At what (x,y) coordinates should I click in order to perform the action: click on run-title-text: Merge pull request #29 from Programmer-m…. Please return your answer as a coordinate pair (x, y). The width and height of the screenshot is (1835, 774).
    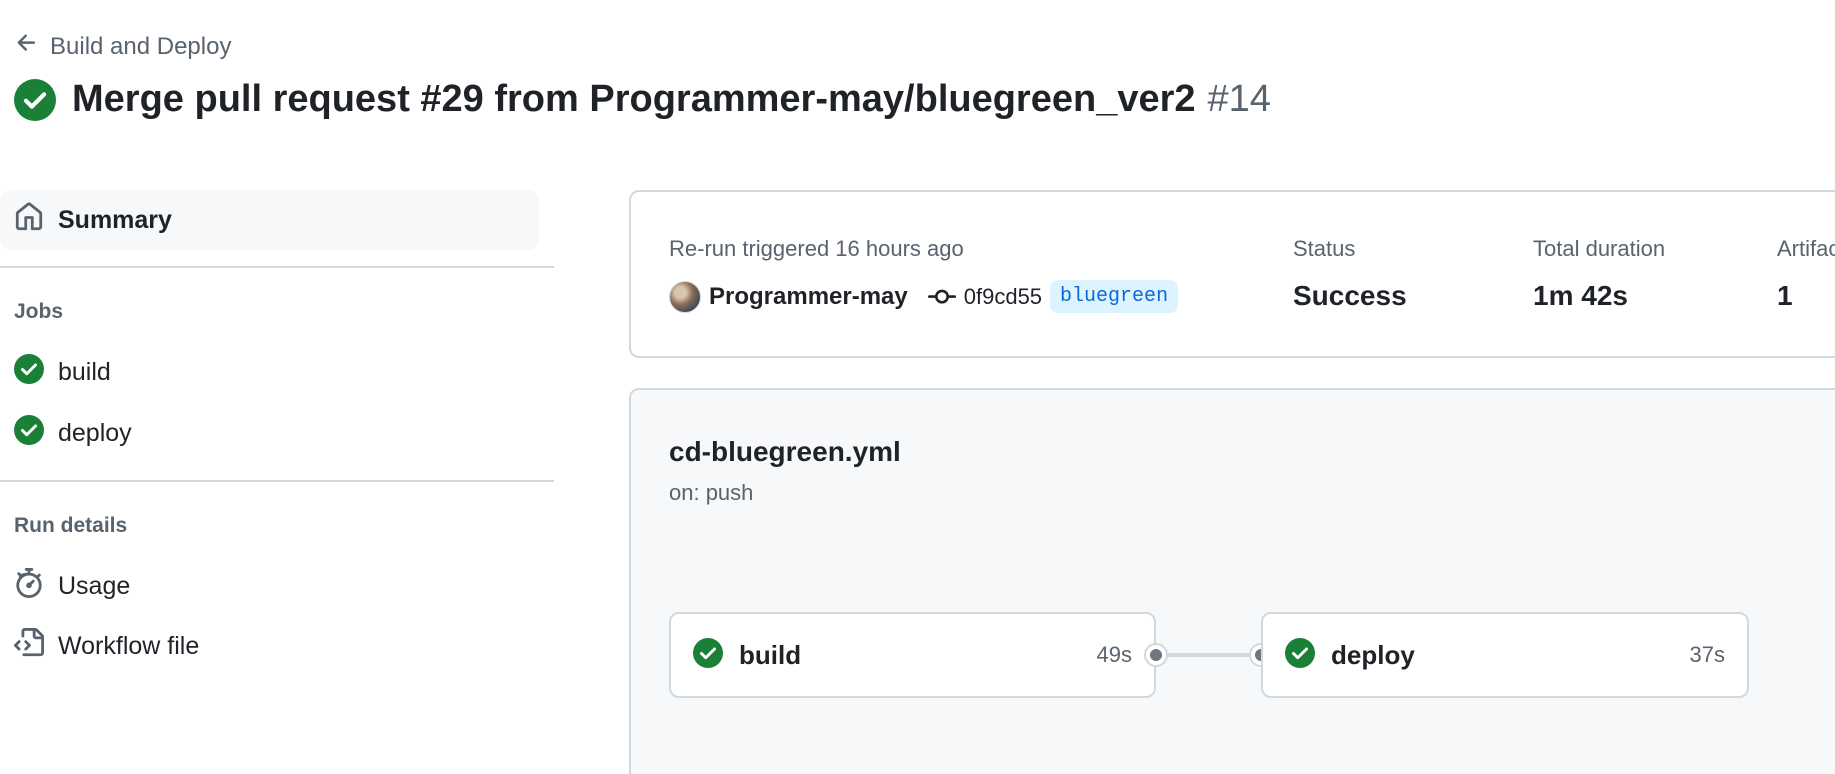
    Looking at the image, I should click on (634, 99).